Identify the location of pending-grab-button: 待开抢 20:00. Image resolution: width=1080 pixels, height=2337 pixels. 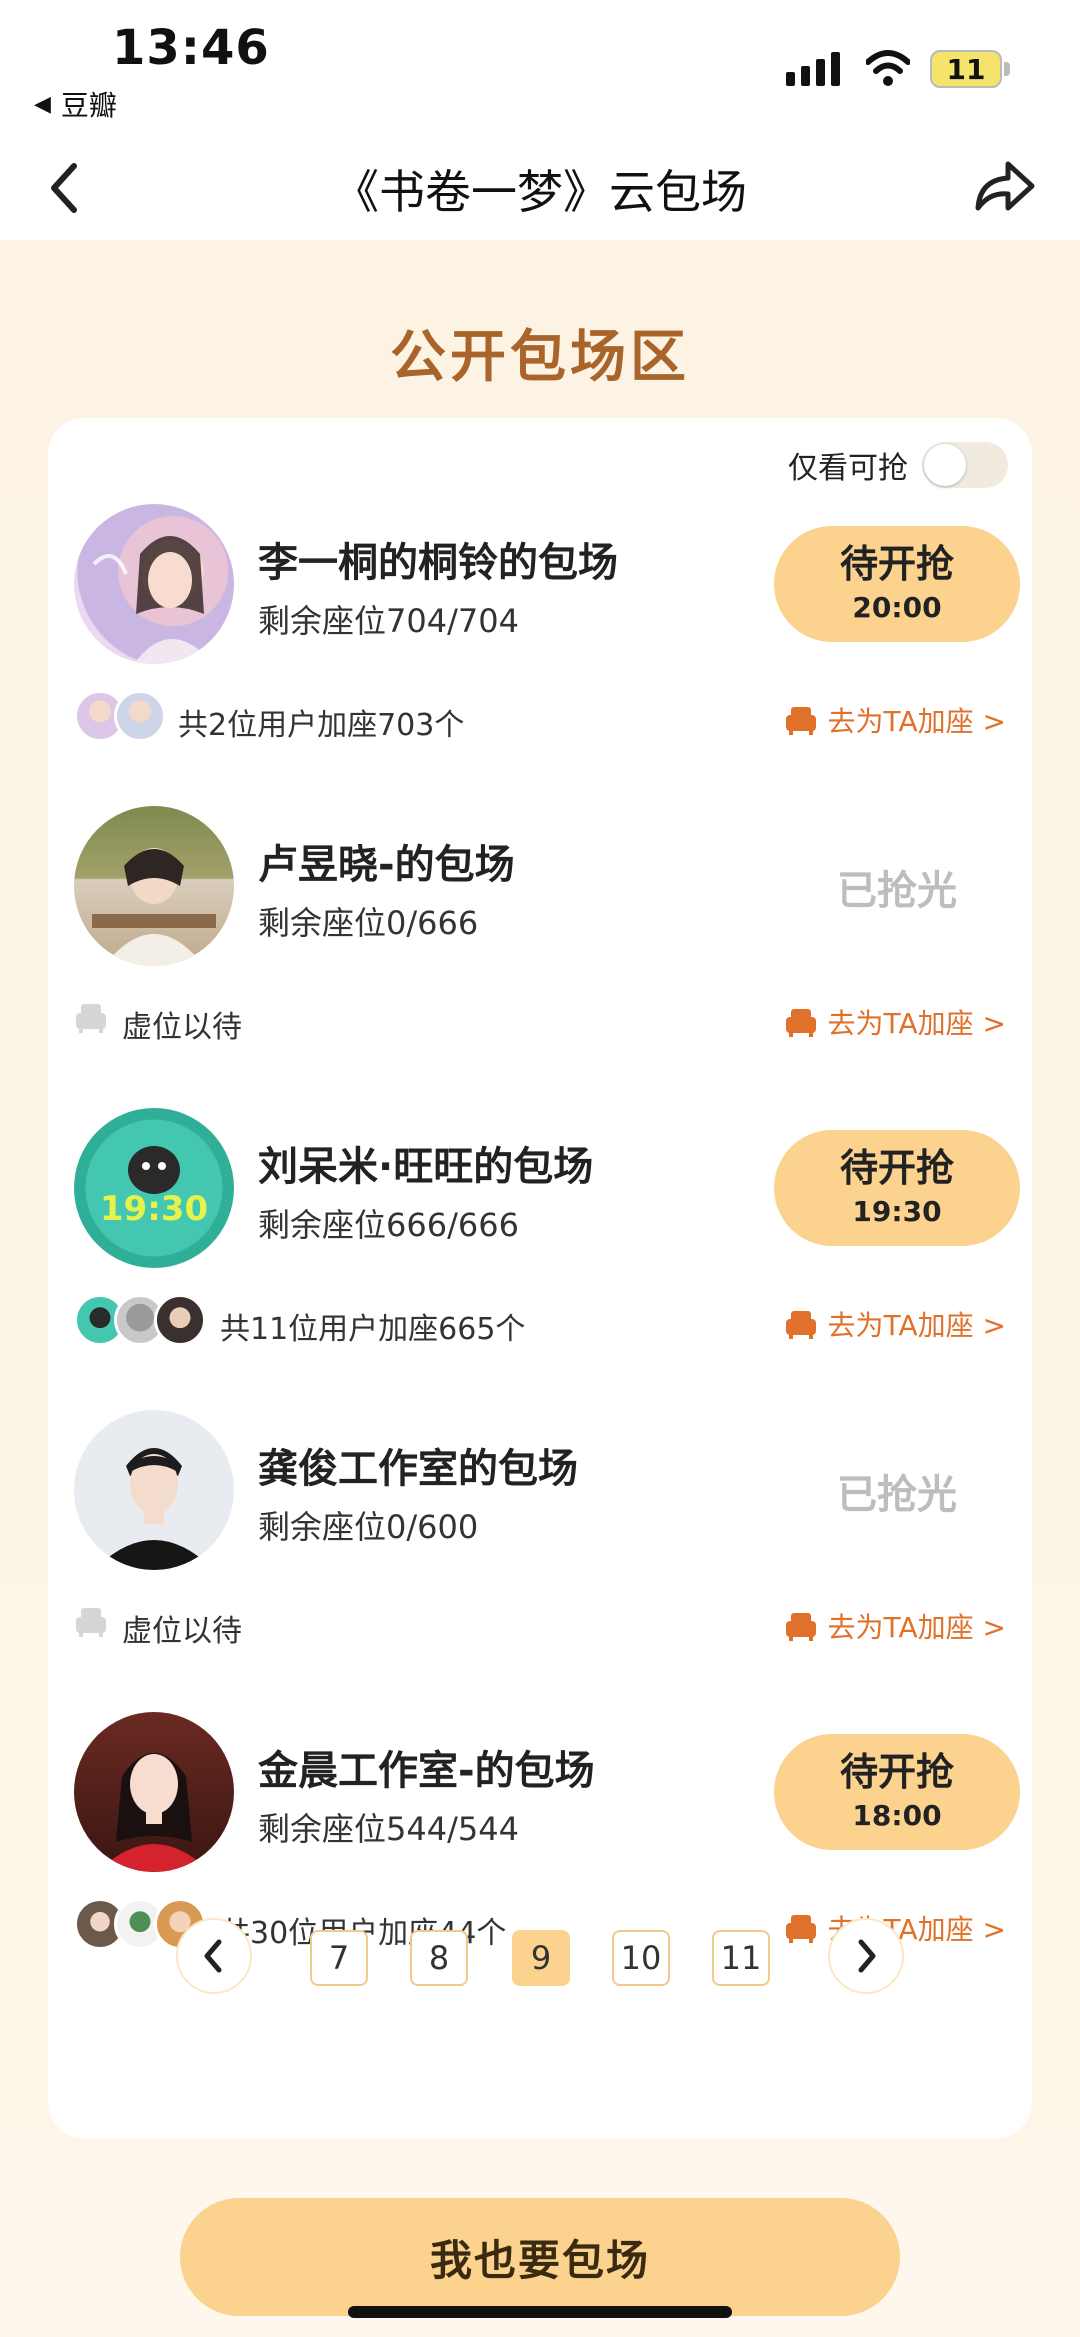
(897, 584).